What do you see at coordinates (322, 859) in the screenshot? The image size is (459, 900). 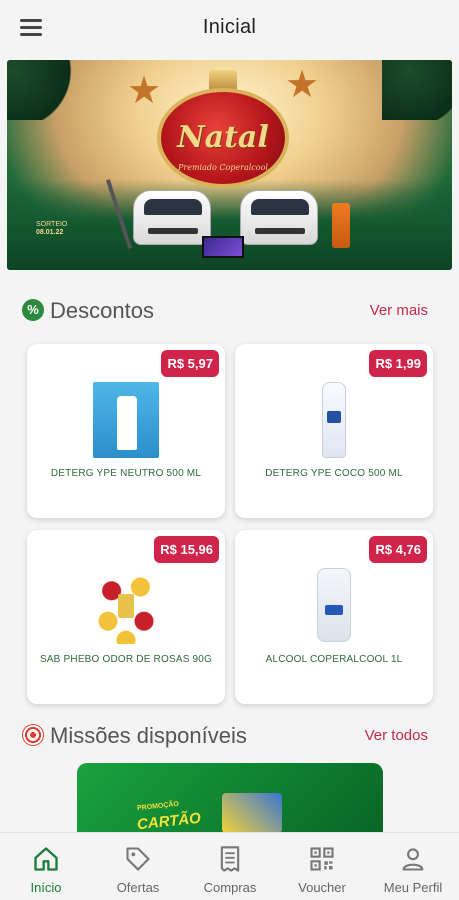 I see `qr-code-icon` at bounding box center [322, 859].